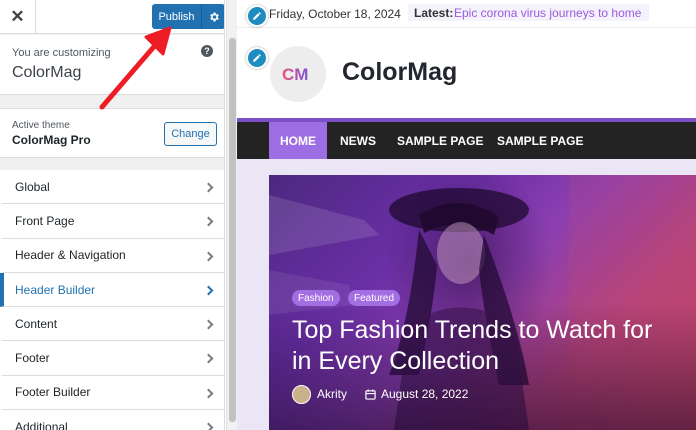 This screenshot has height=430, width=696. I want to click on logo-letters: CM, so click(295, 74).